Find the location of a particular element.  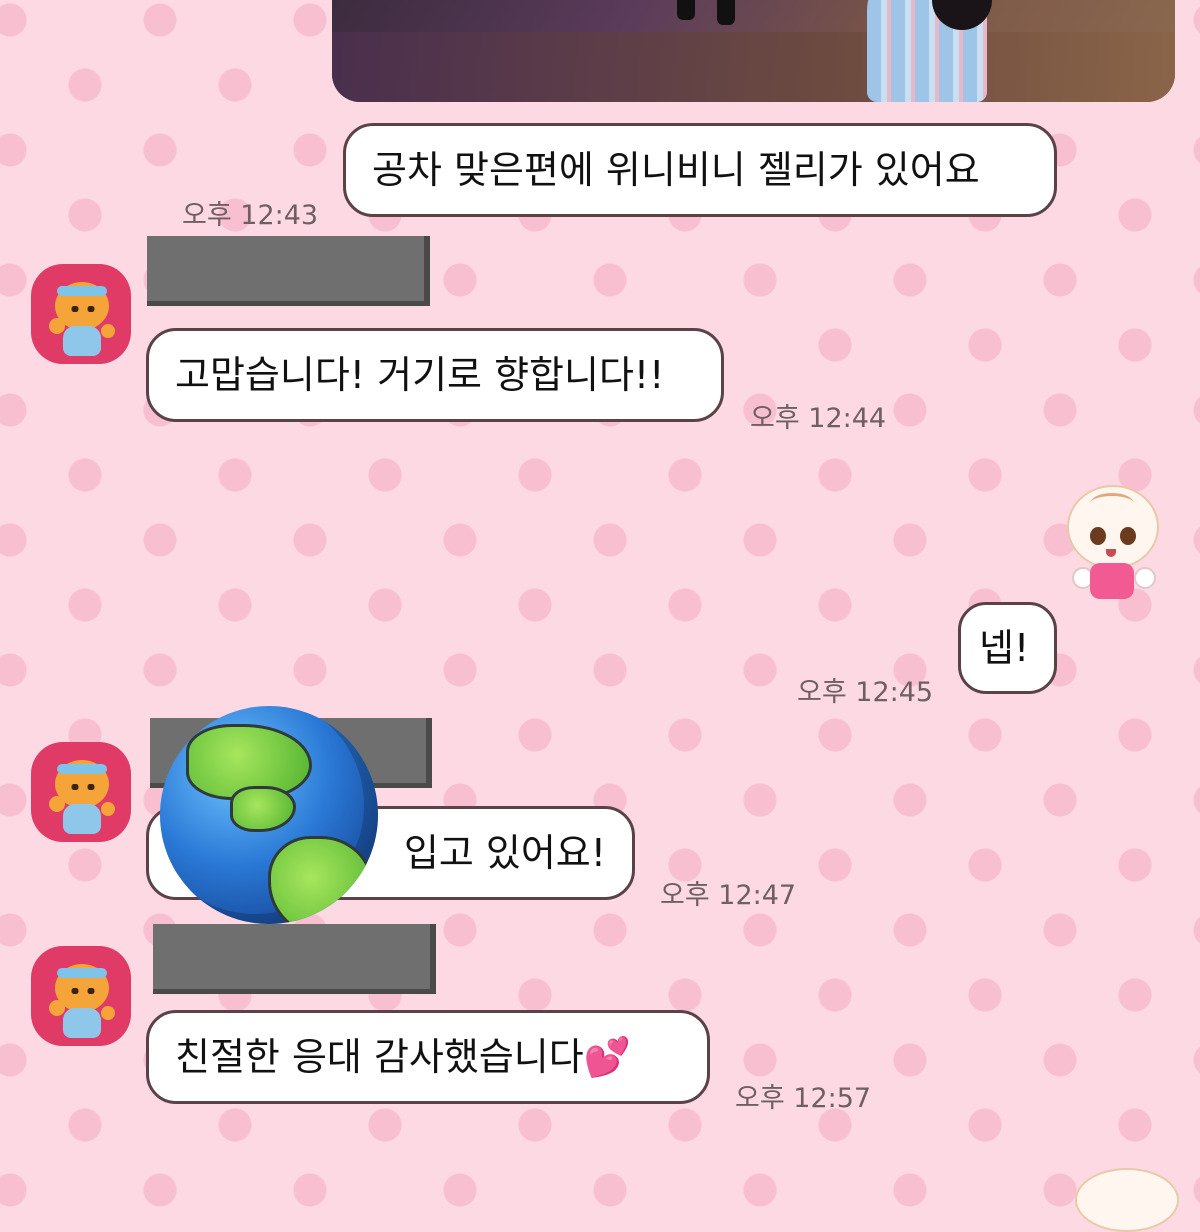

message-text: 고맙습니다! 거기로 향합니다!! is located at coordinates (420, 375).